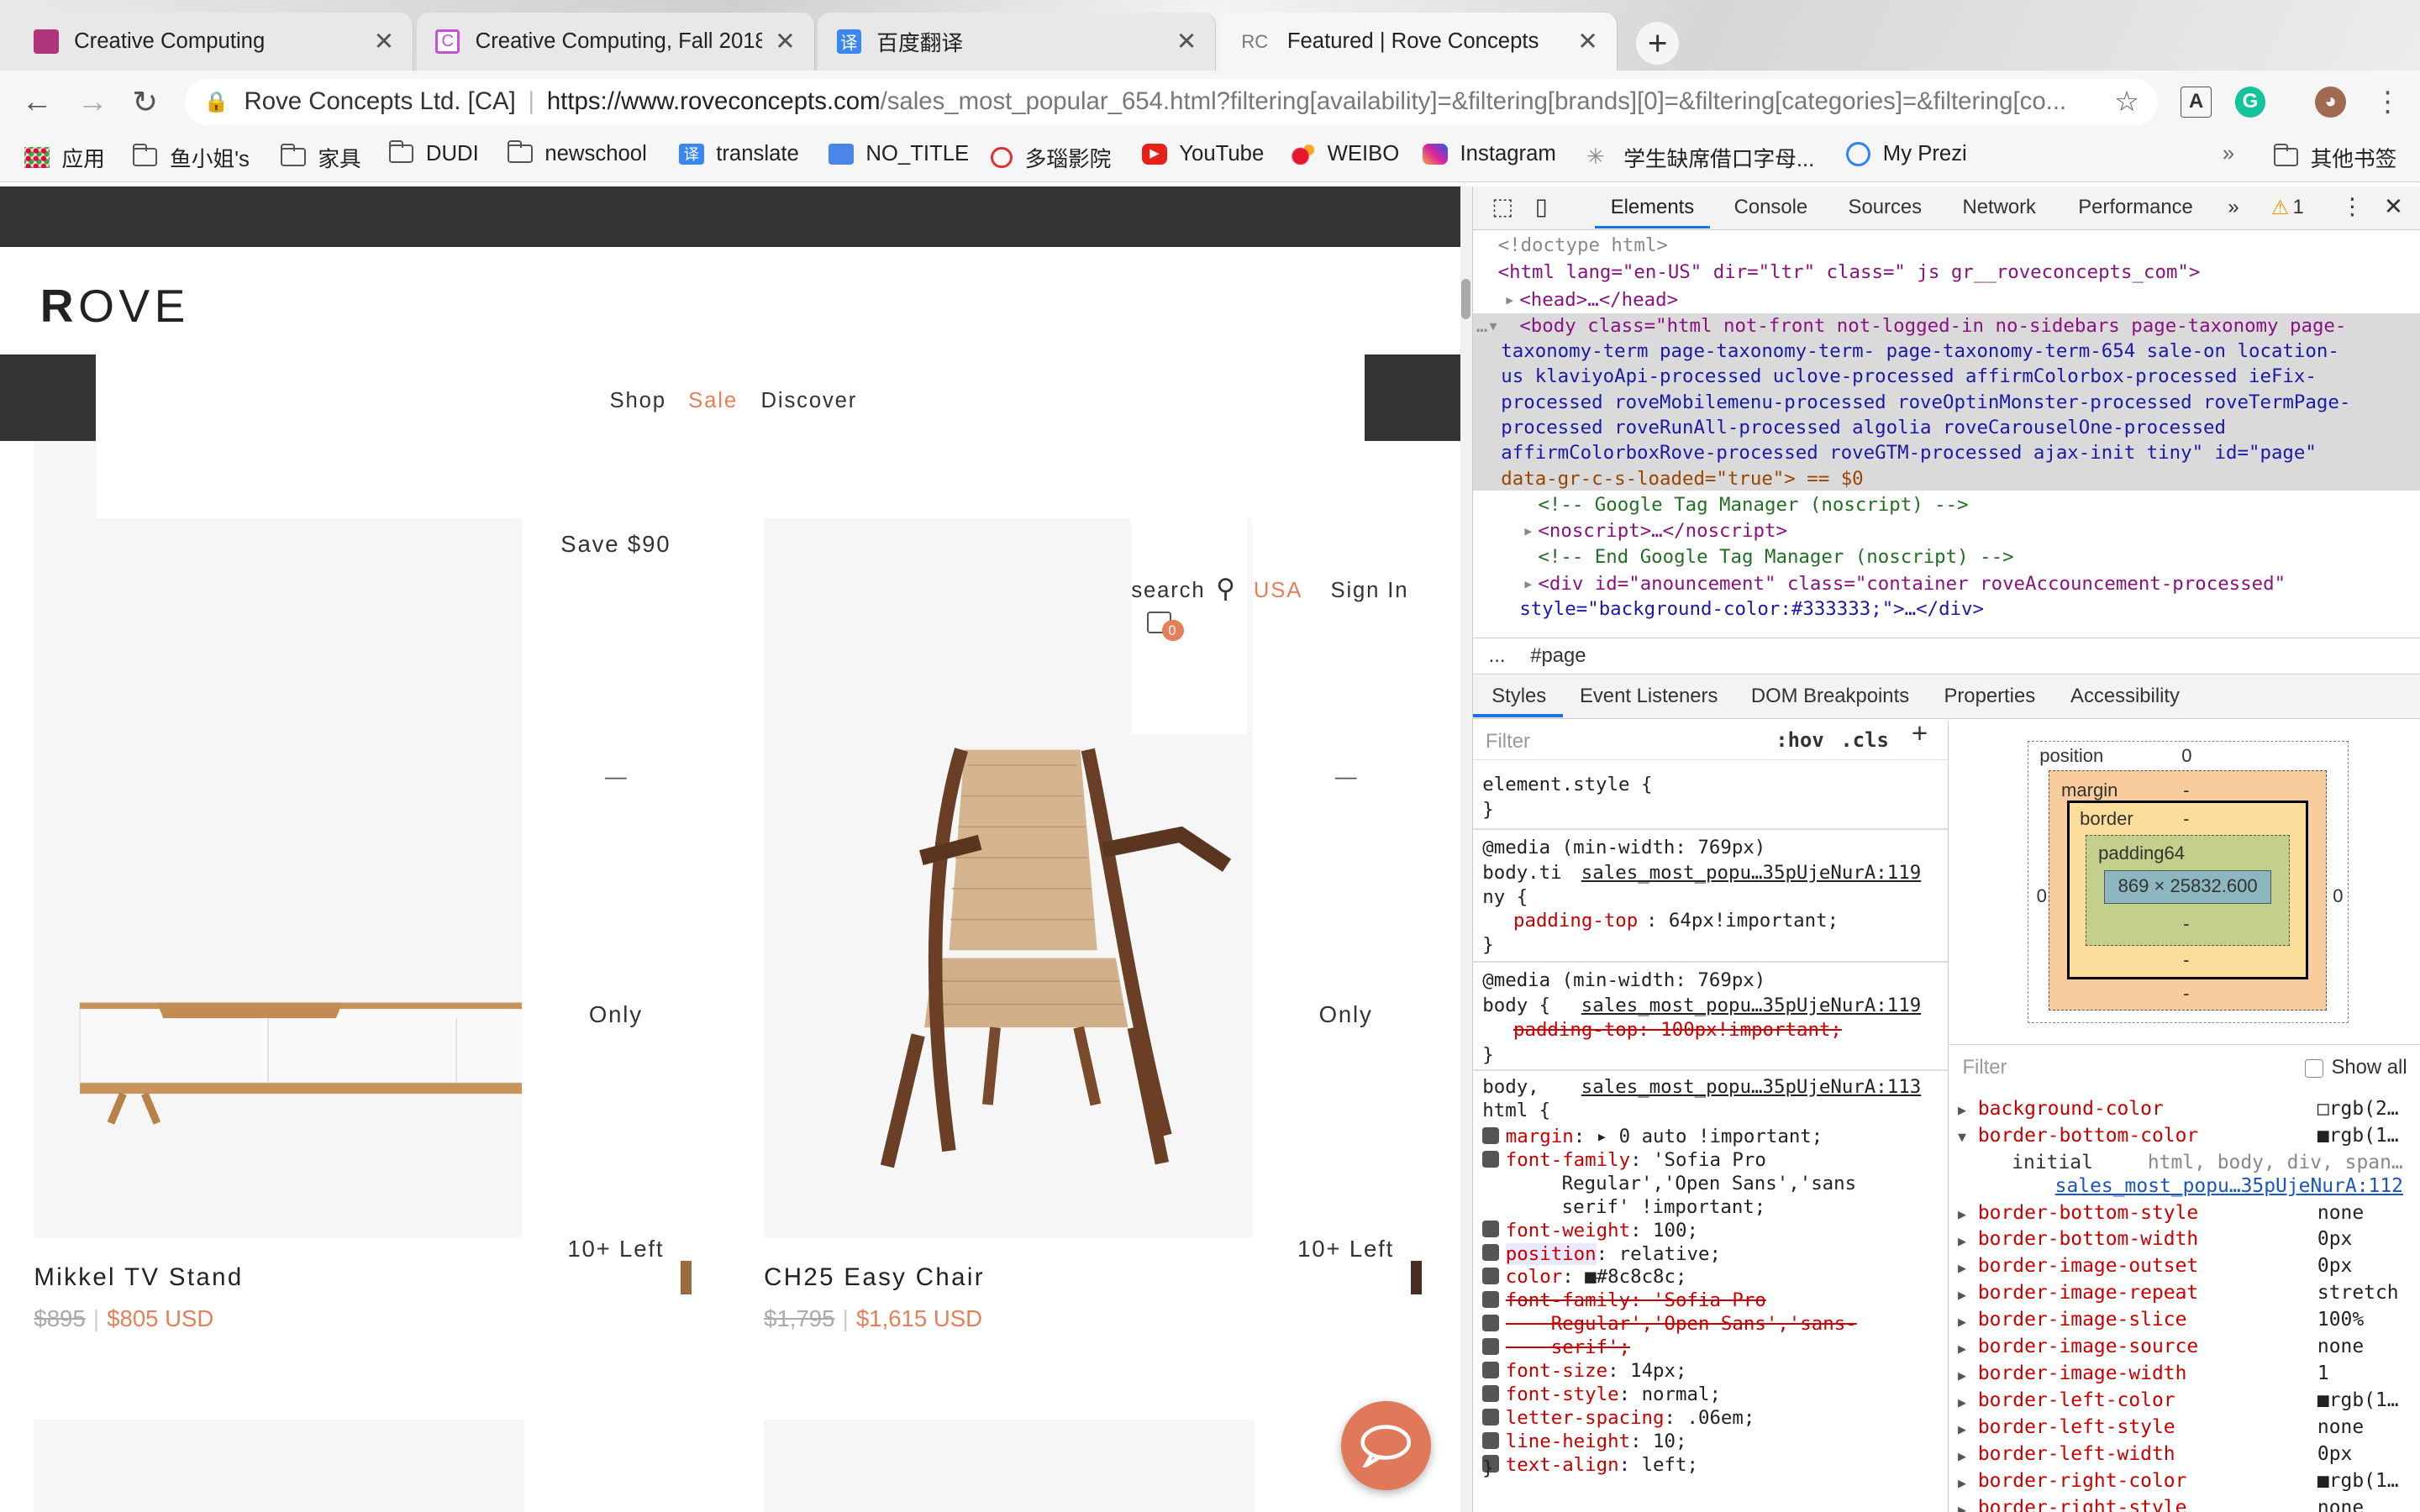  What do you see at coordinates (2229, 1186) in the screenshot?
I see `trace-source-link: sales_most_popu…35pUjeNurA:112` at bounding box center [2229, 1186].